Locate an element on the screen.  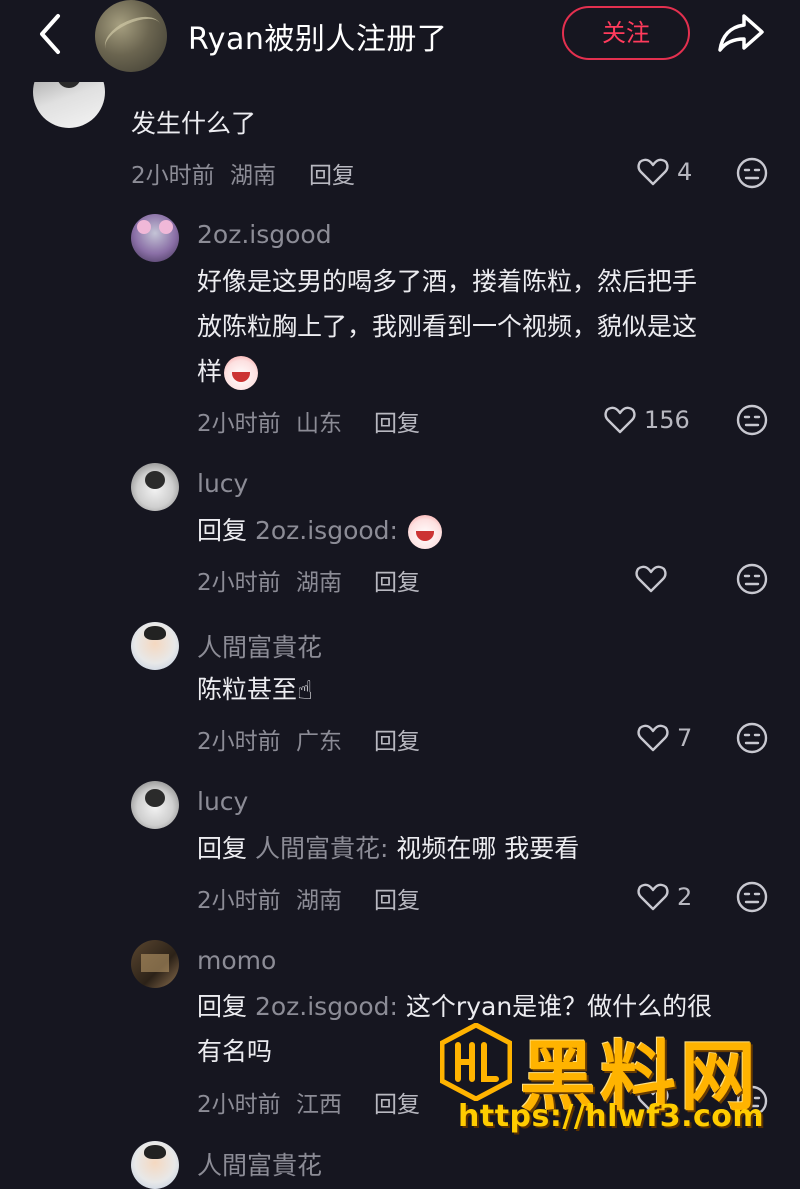
follow-button: 关注 is located at coordinates (626, 33).